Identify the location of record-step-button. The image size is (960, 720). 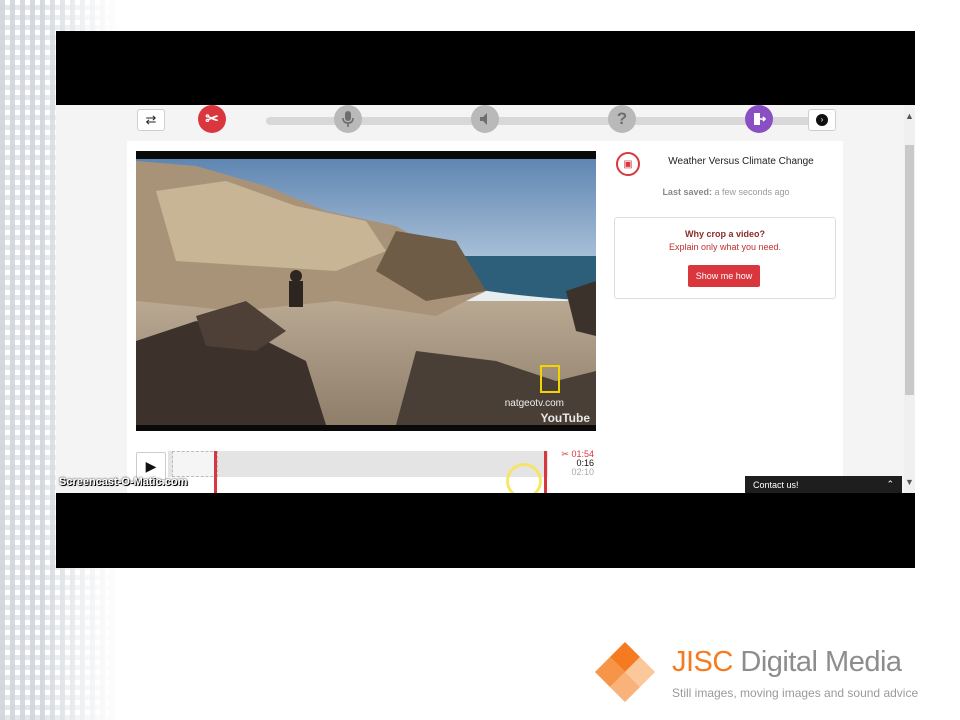
(348, 119).